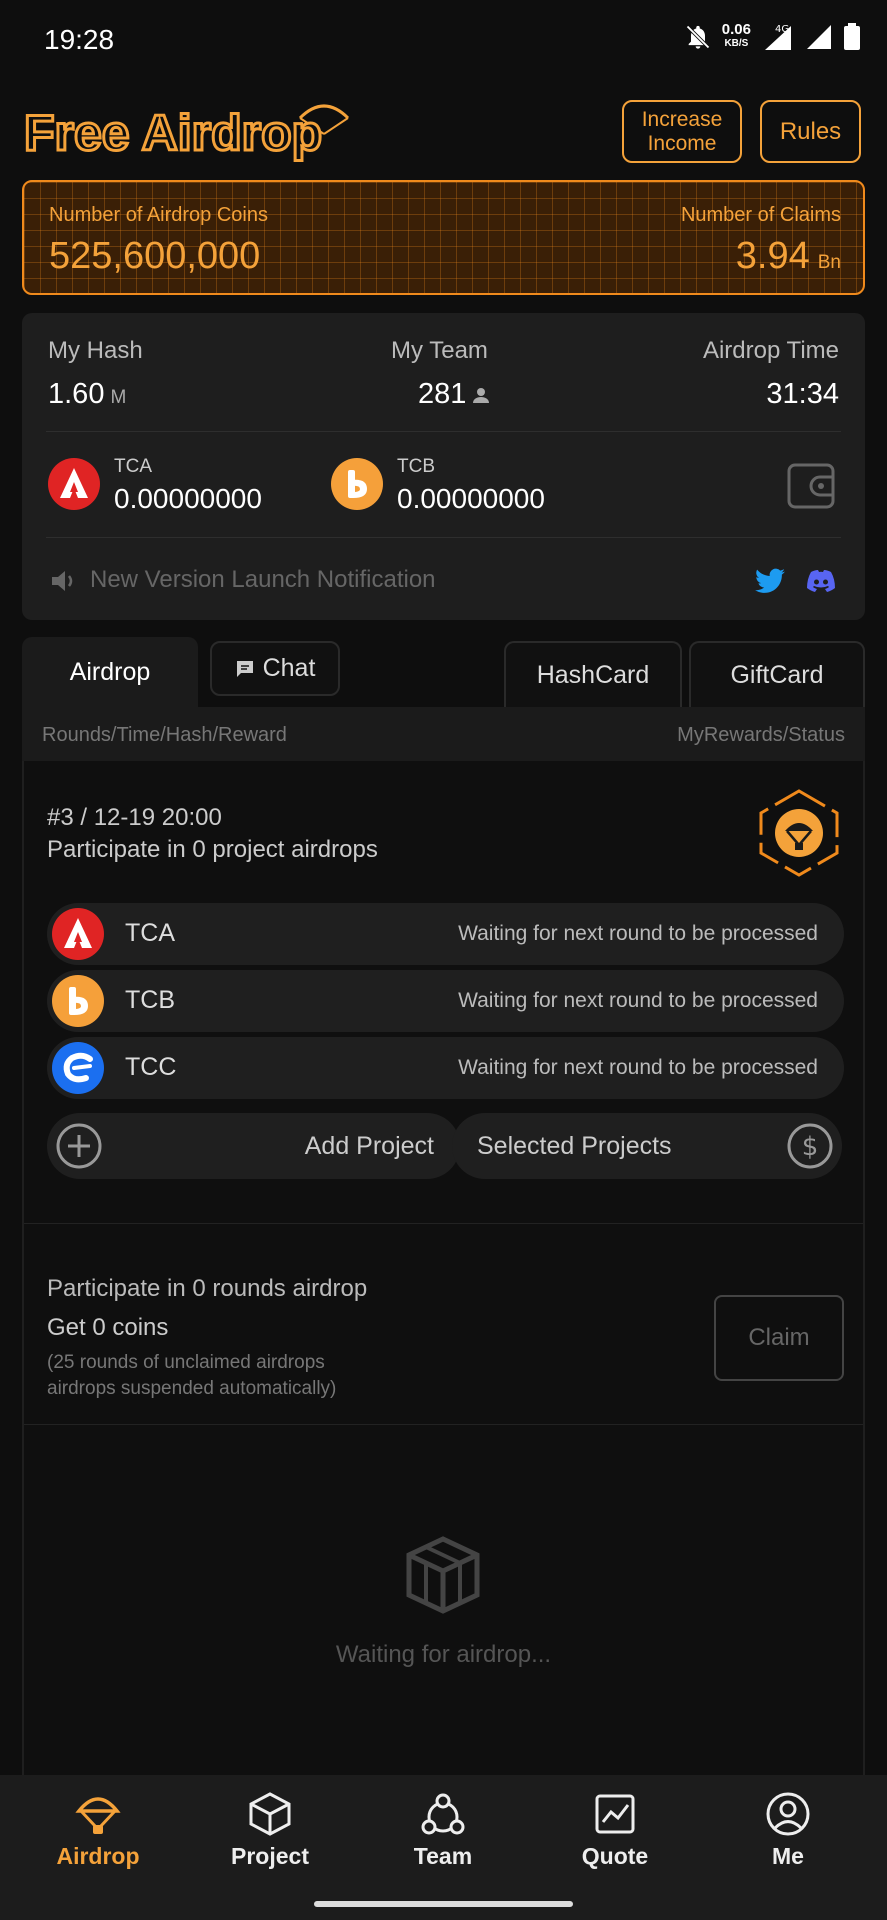  Describe the element at coordinates (574, 1146) in the screenshot. I see `selected-projects-label: Selected Projects` at that location.